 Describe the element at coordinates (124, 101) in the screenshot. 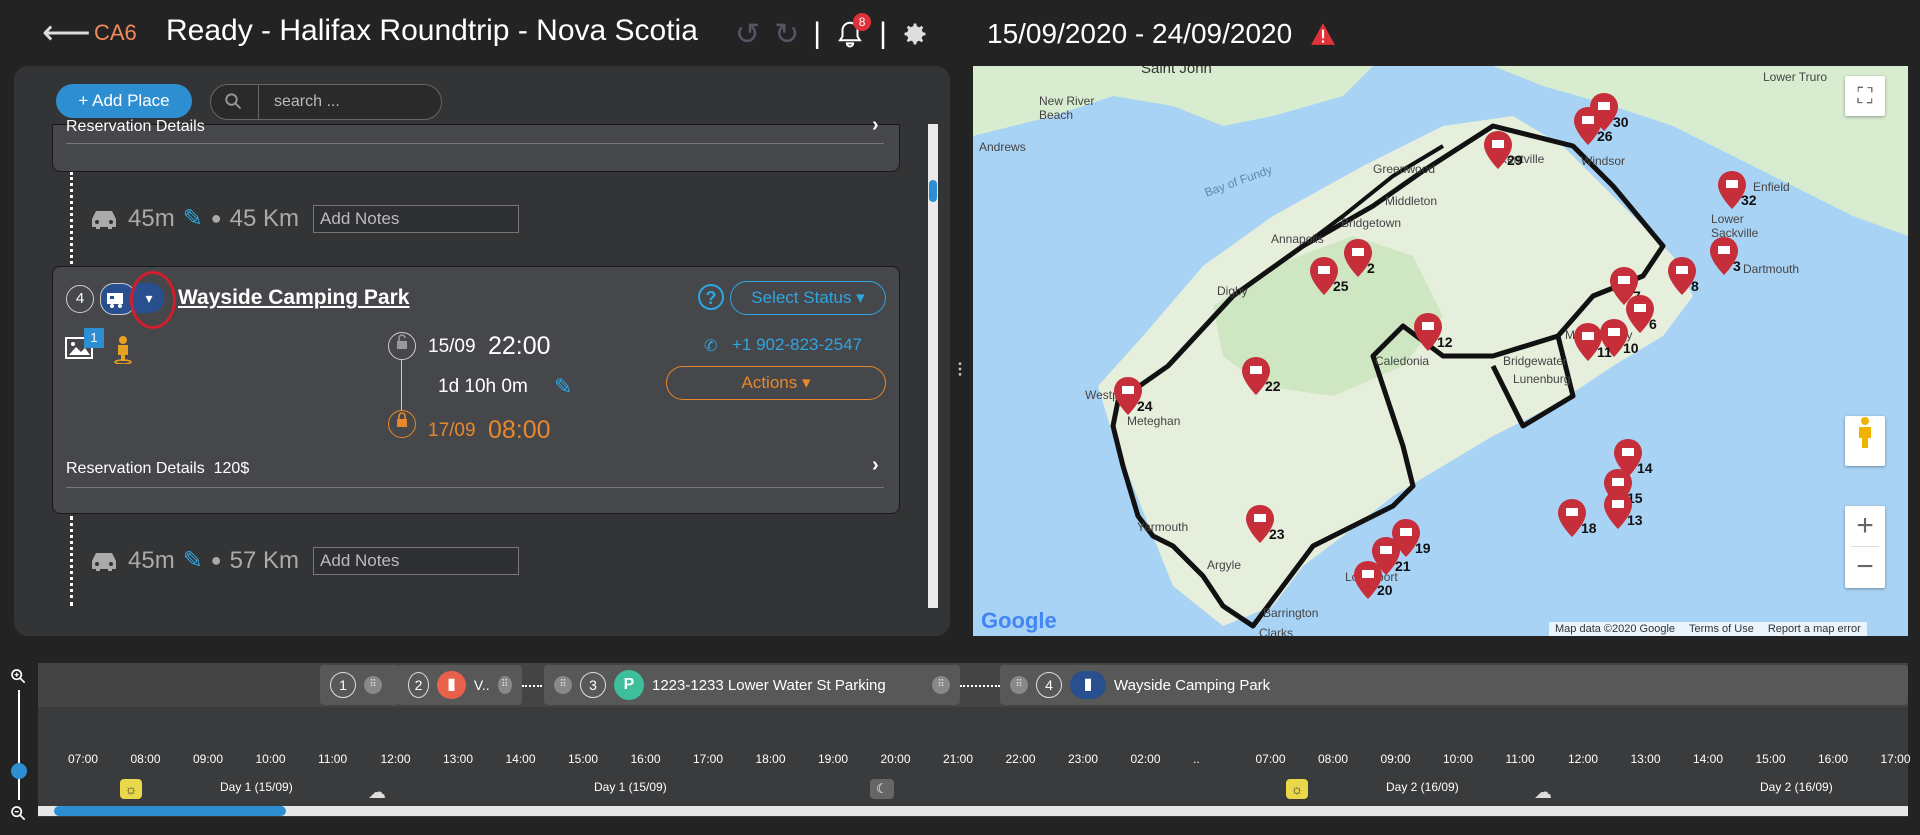

I see `add-place-button: + Add Place` at that location.